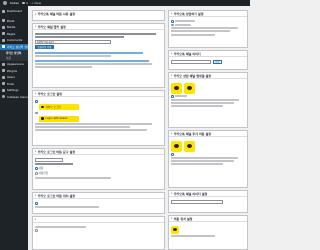 Image resolution: width=320 pixels, height=250 pixels. I want to click on usage-panel: ▾ 카카오톡 채널 버튼 사용 설정, so click(98, 15).